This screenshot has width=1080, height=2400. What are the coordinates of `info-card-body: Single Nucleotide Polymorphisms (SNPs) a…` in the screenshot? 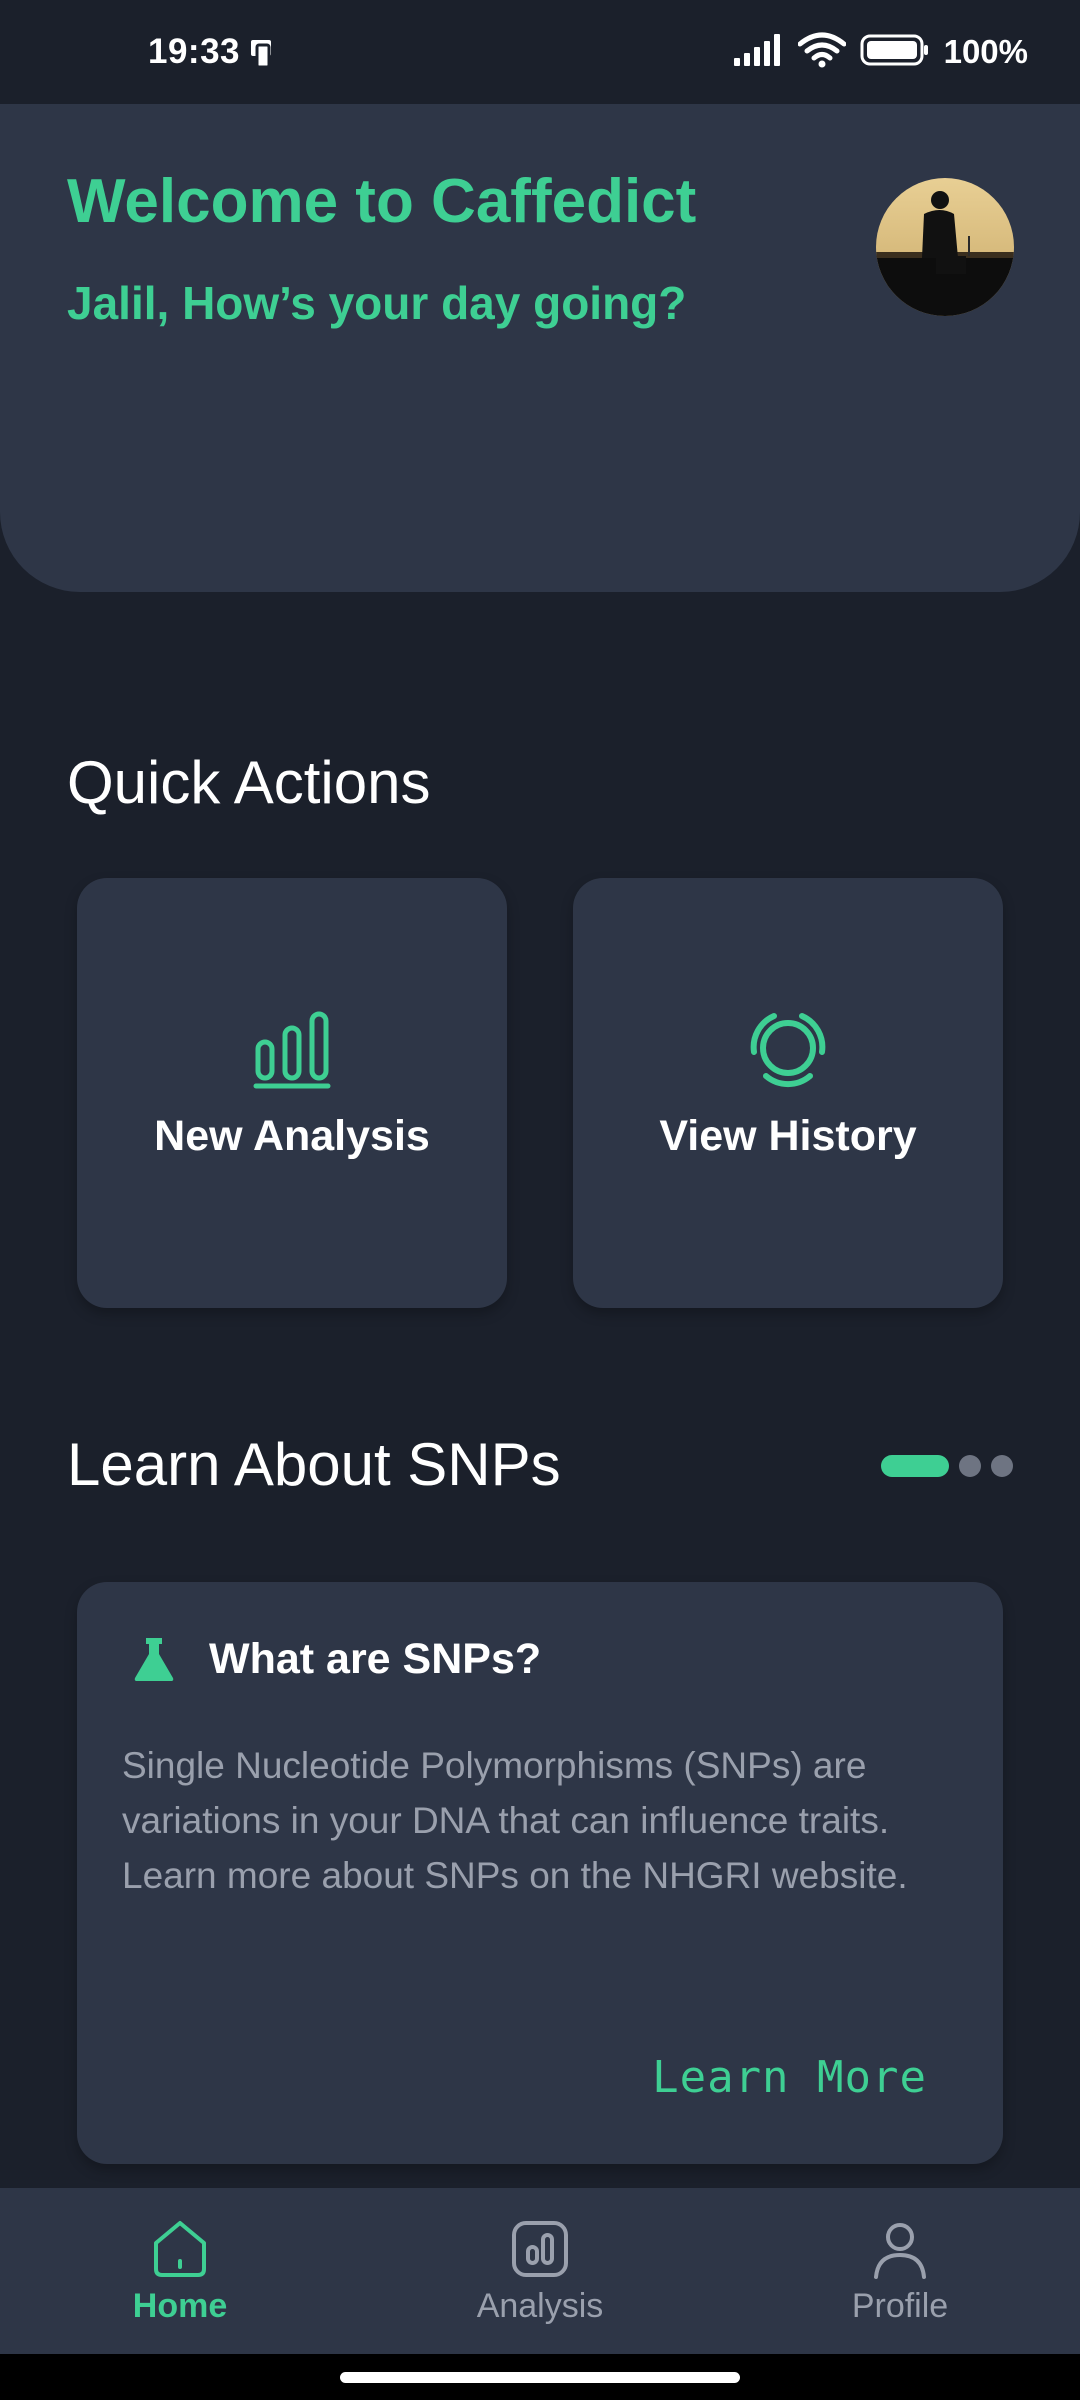 It's located at (515, 1820).